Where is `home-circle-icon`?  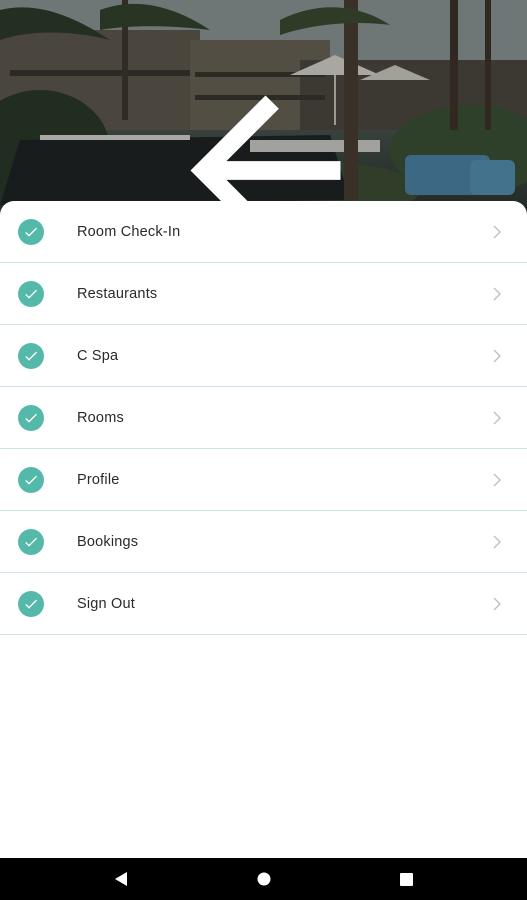
home-circle-icon is located at coordinates (264, 879).